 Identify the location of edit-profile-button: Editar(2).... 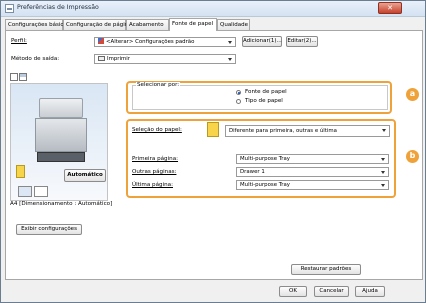
(302, 41).